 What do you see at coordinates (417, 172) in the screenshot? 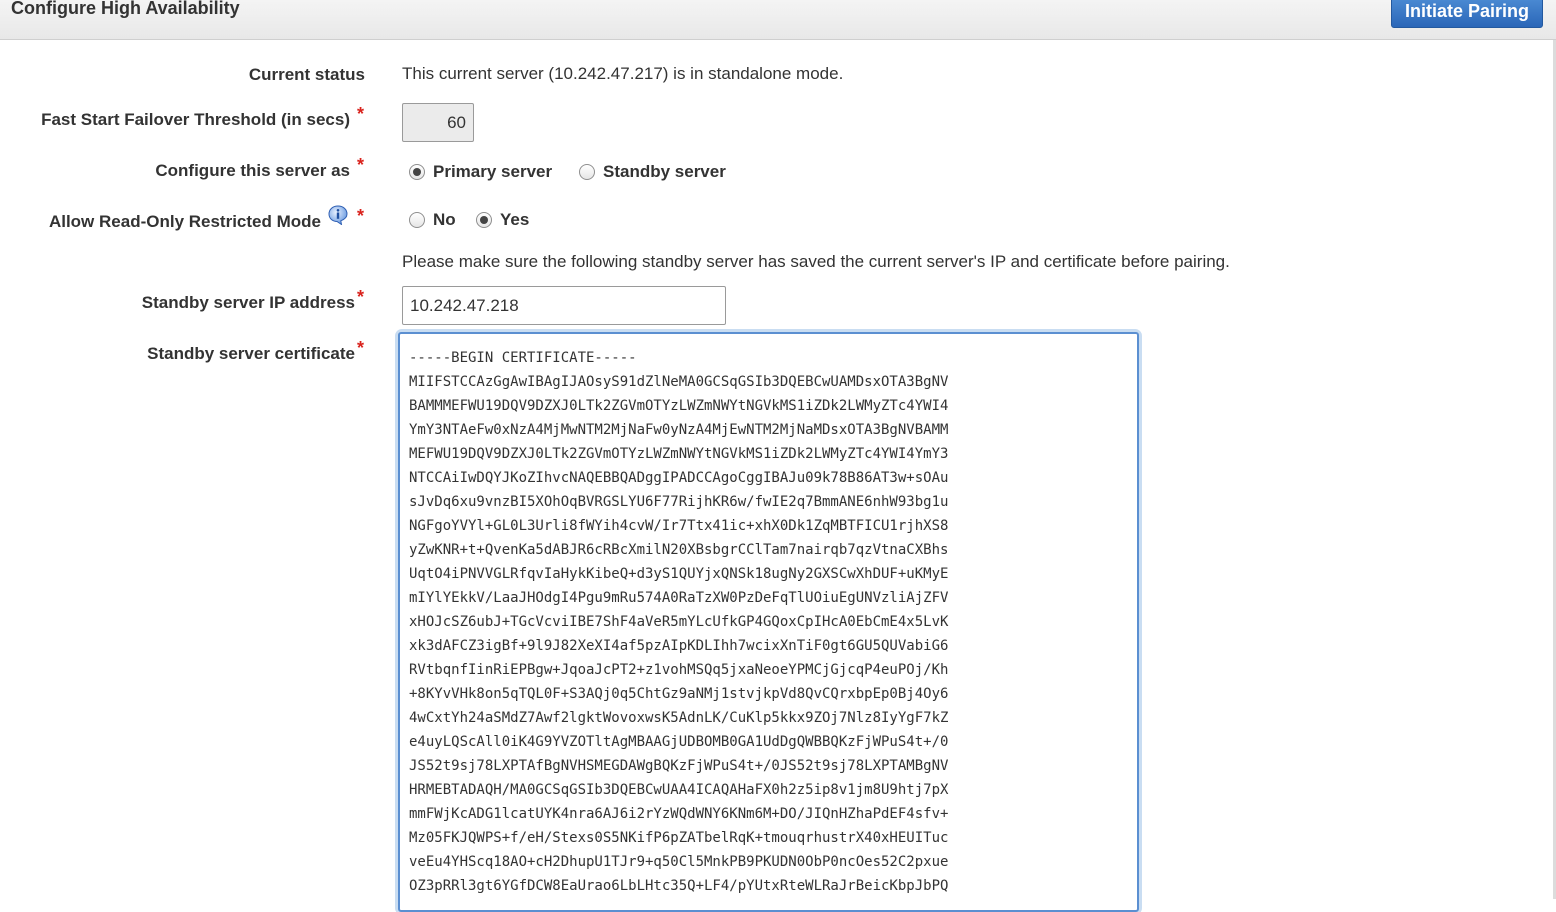
I see `primary-server-radio` at bounding box center [417, 172].